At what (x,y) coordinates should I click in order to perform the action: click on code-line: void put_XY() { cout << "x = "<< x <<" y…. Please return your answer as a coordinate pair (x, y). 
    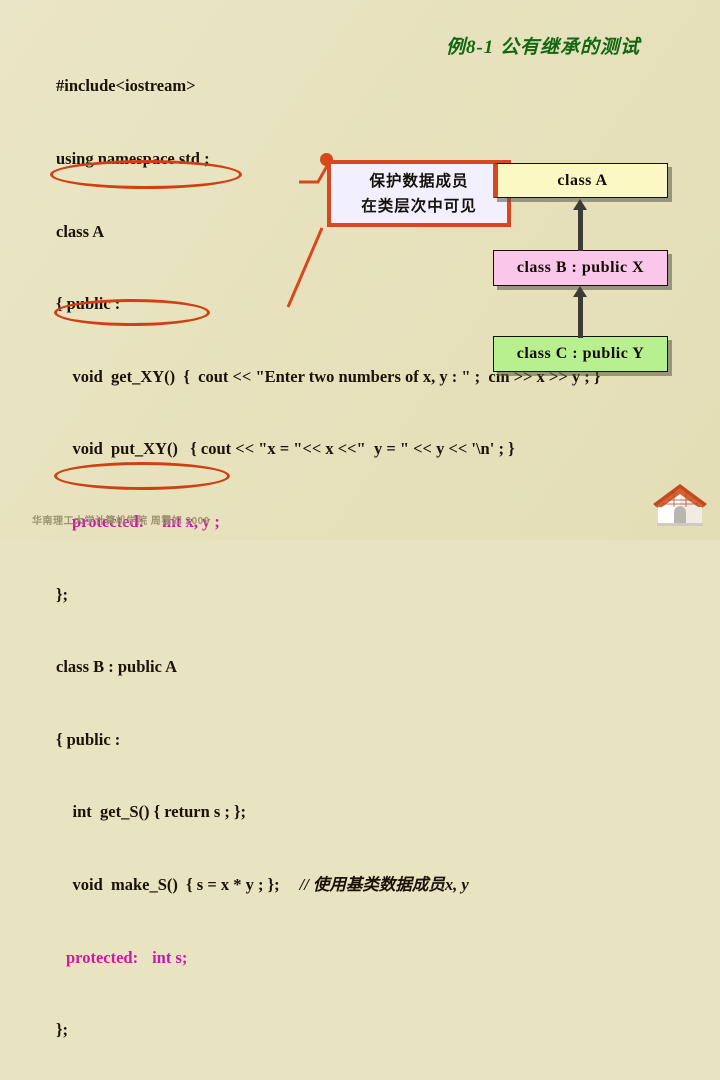
    Looking at the image, I should click on (285, 449).